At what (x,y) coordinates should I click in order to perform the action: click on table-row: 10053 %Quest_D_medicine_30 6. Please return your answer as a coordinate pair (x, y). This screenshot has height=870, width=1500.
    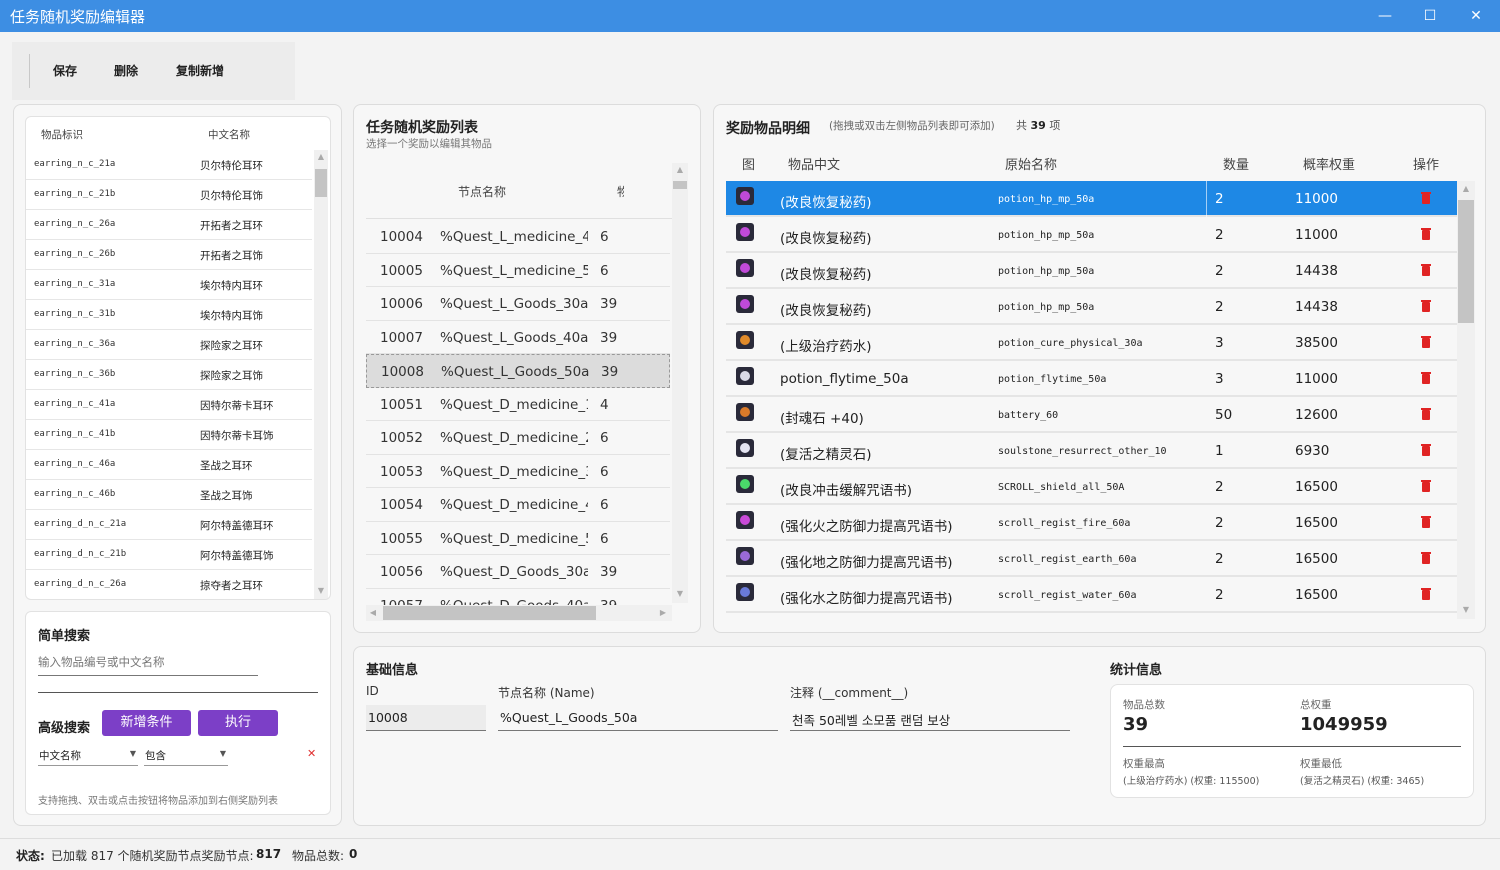
    Looking at the image, I should click on (518, 471).